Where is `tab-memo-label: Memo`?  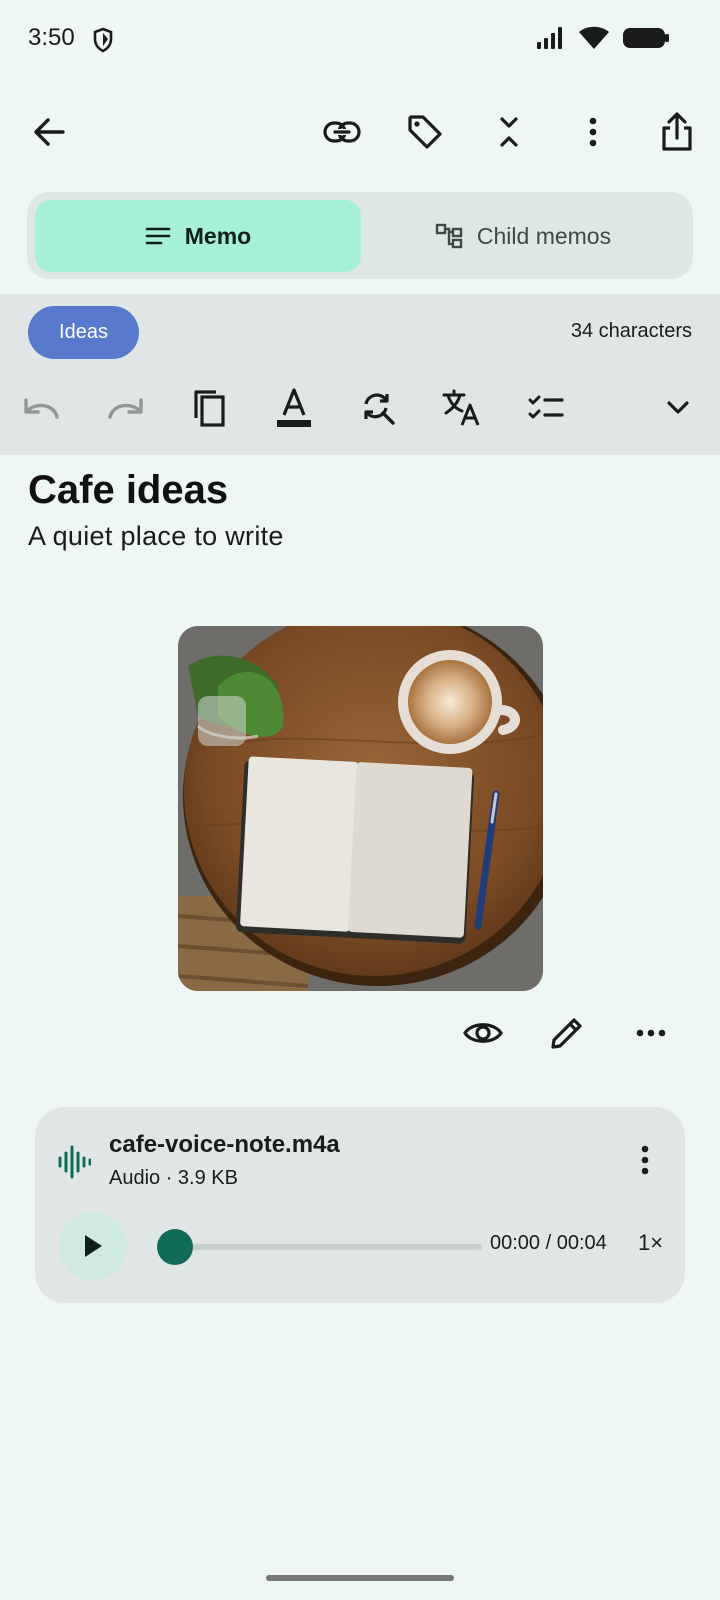
tab-memo-label: Memo is located at coordinates (218, 235).